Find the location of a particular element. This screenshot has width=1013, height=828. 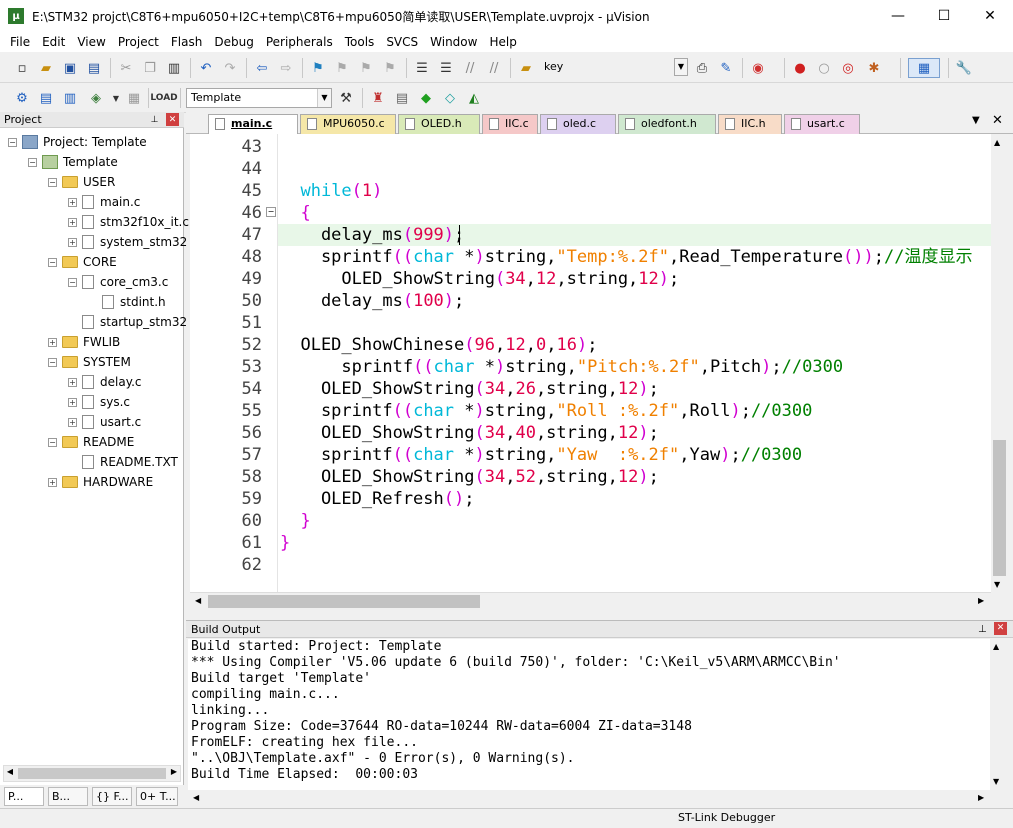

menu-help: Help is located at coordinates (502, 42).